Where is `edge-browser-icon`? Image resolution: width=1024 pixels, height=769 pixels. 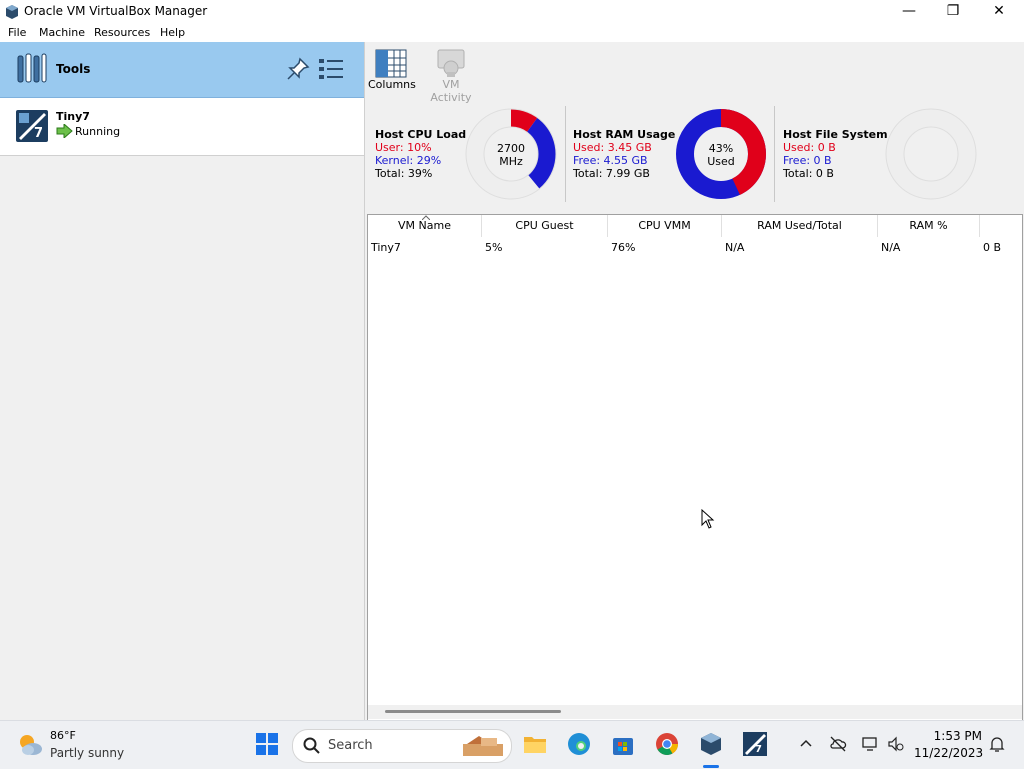
edge-browser-icon is located at coordinates (579, 744).